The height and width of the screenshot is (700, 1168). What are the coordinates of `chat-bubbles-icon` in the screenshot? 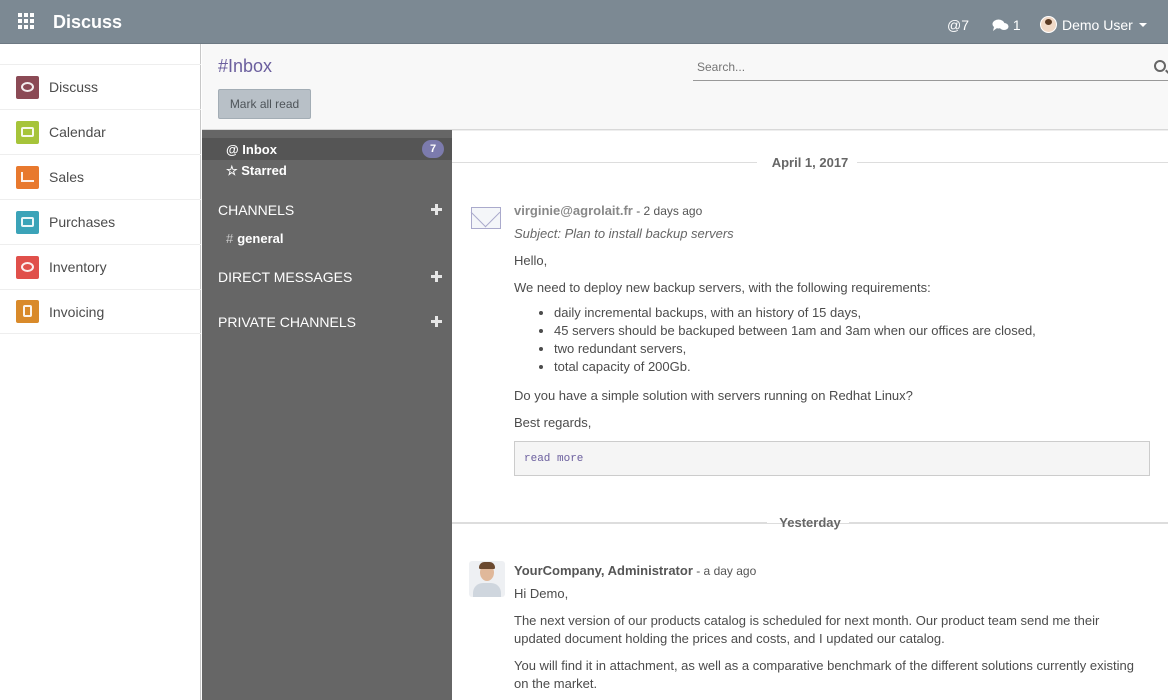 It's located at (1000, 25).